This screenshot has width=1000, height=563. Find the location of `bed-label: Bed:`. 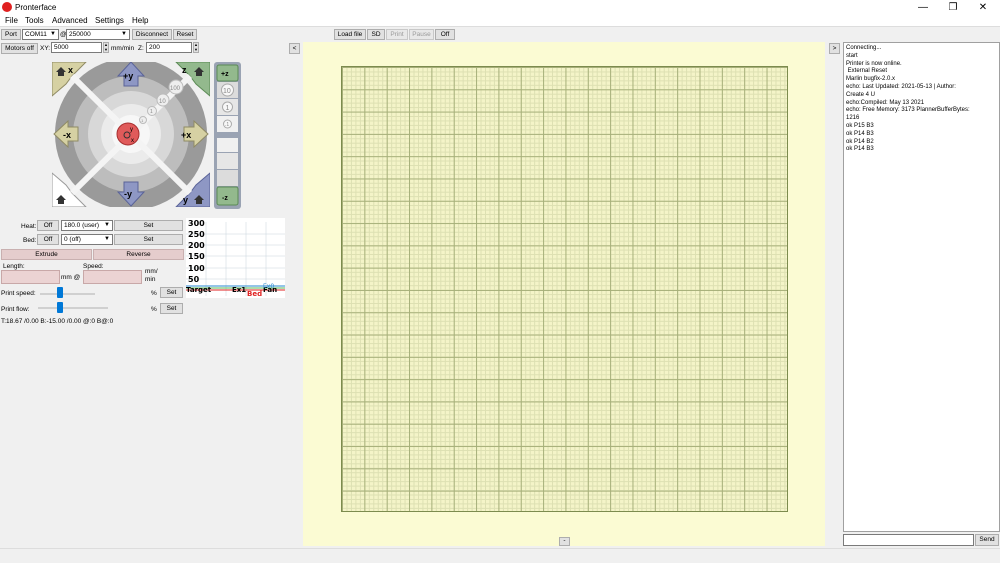

bed-label: Bed: is located at coordinates (30, 240).